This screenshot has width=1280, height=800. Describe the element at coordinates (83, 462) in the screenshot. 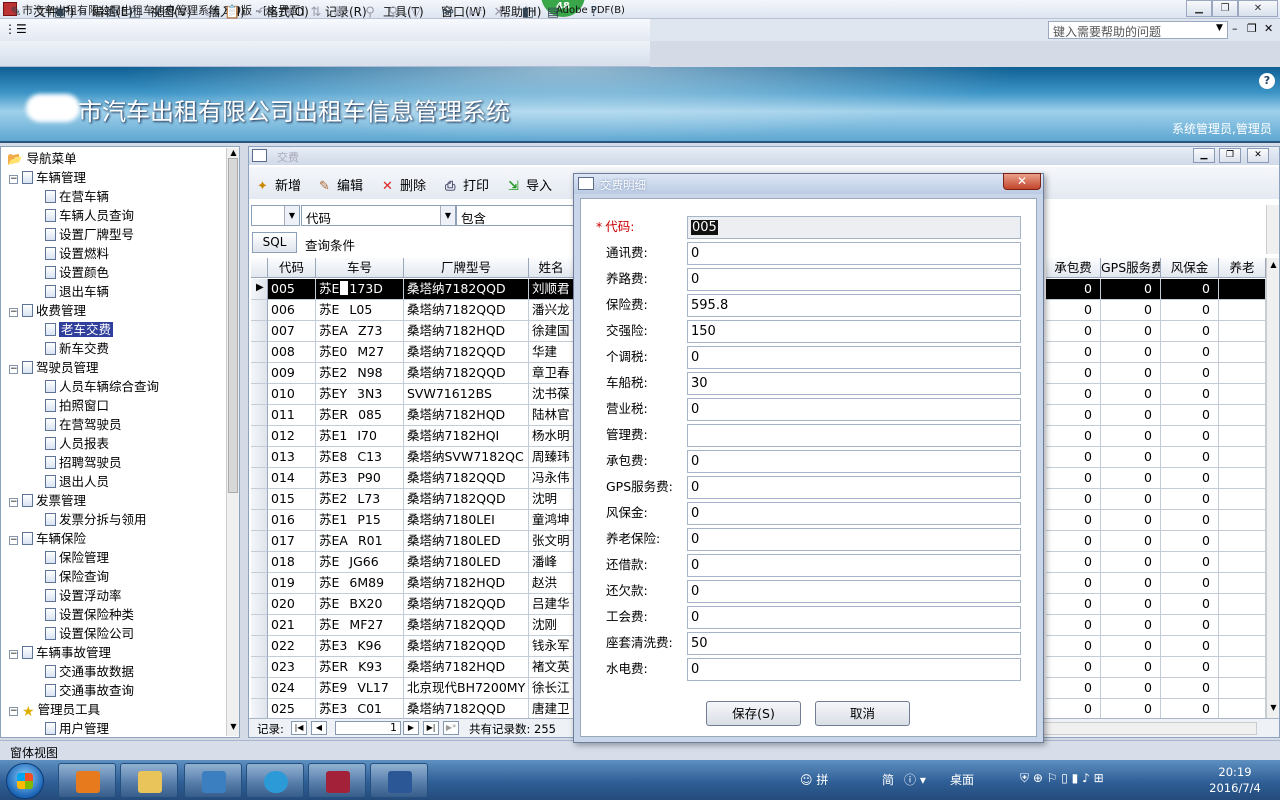

I see `nav-item: 招聘驾驶员` at that location.